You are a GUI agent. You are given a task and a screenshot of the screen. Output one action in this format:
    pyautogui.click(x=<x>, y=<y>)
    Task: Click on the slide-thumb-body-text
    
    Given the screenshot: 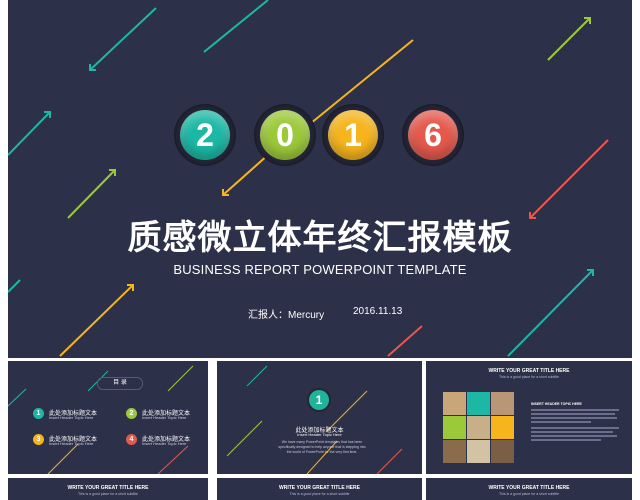 What is the action you would take?
    pyautogui.click(x=575, y=426)
    